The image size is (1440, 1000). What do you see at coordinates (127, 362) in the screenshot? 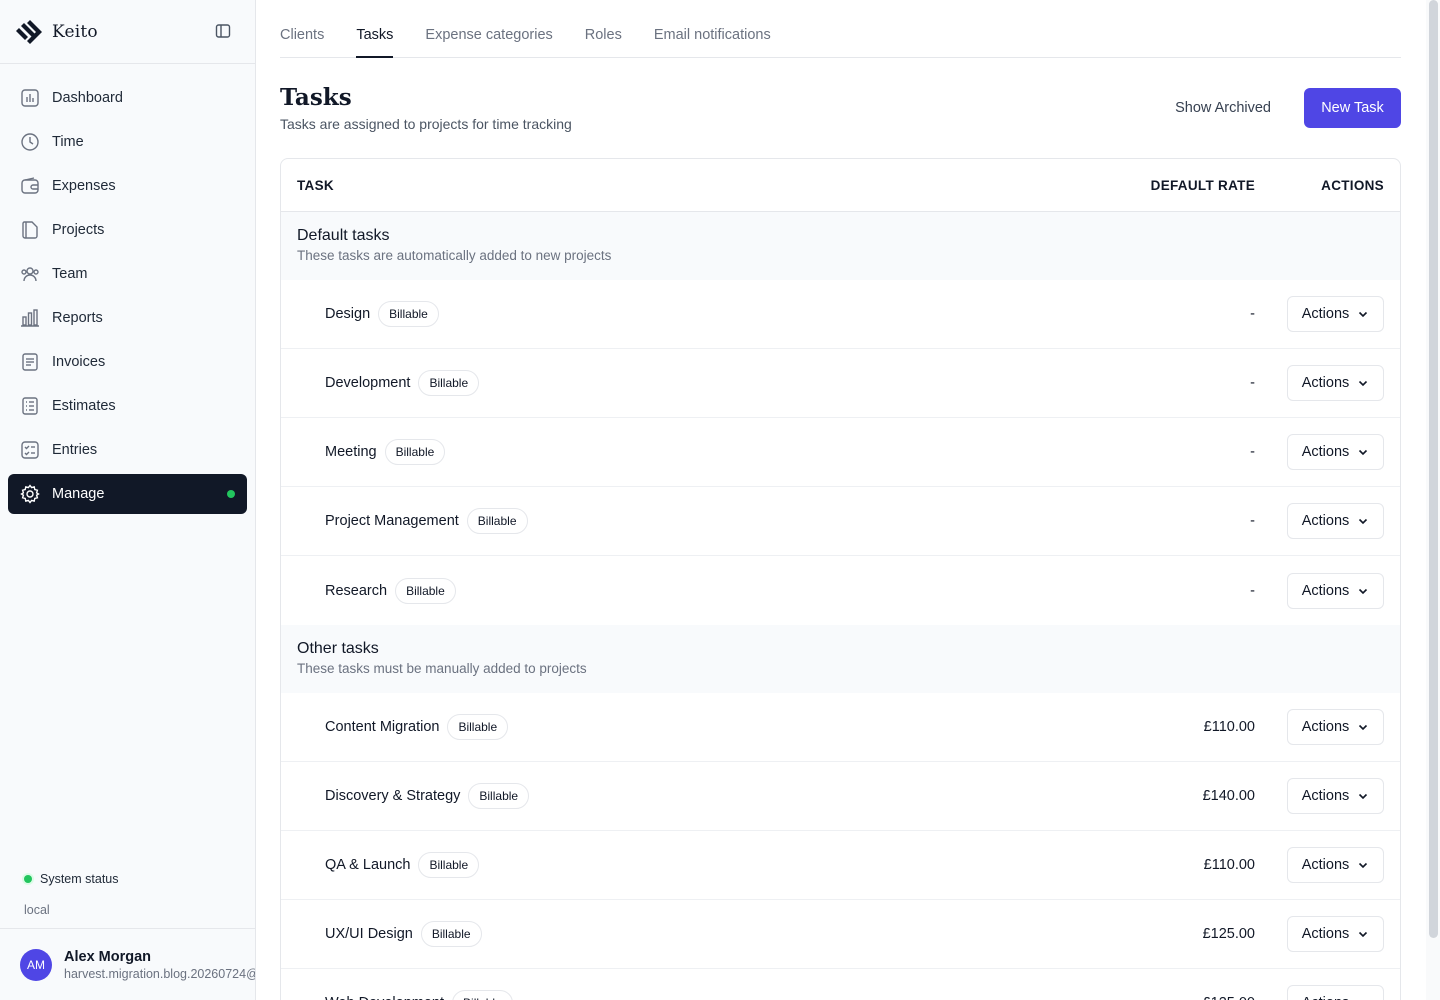
I see `sidebar-item-invoices: Invoices` at bounding box center [127, 362].